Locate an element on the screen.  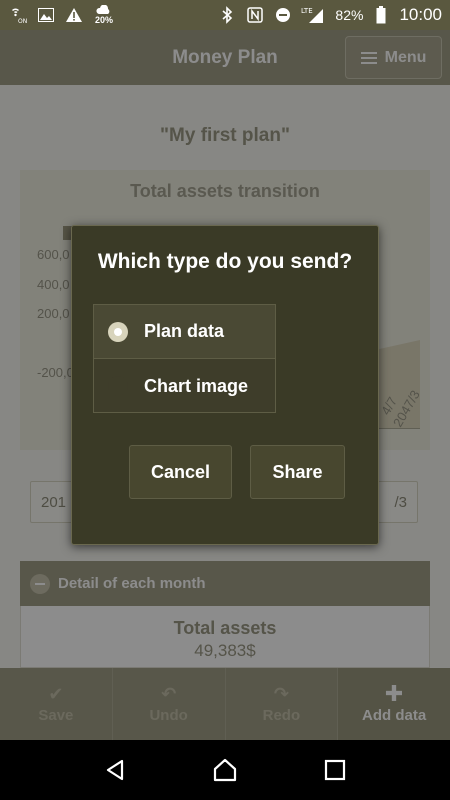
lte-label: LTE is located at coordinates (307, 11).